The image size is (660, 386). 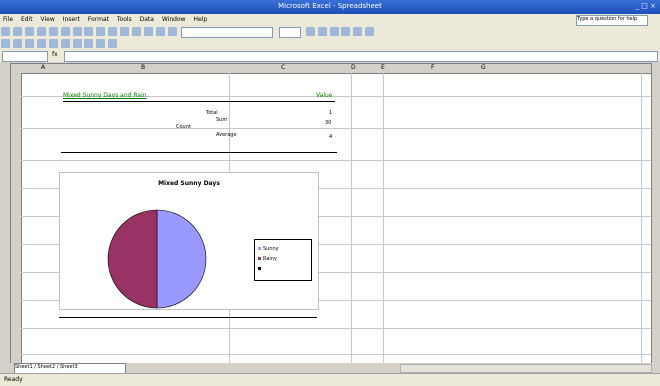 What do you see at coordinates (98, 19) in the screenshot?
I see `menu-format: Format` at bounding box center [98, 19].